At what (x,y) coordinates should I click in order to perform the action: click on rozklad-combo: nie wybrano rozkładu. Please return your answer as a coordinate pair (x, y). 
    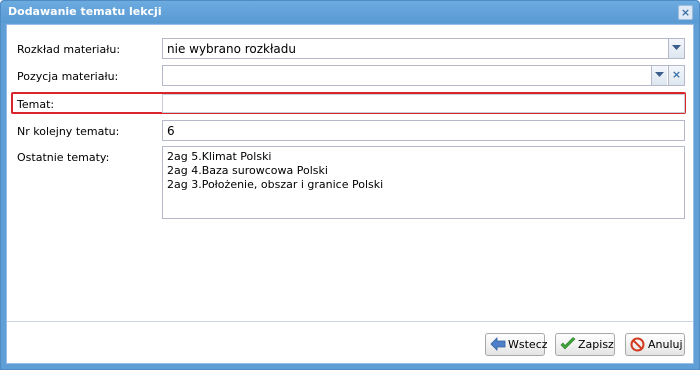
    Looking at the image, I should click on (423, 48).